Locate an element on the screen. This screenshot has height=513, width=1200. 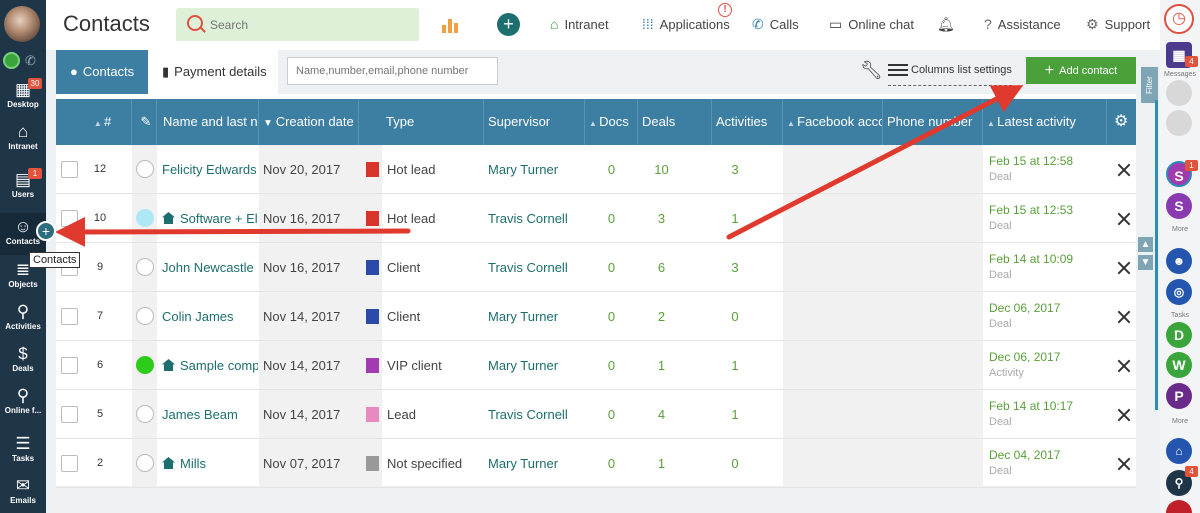
nav-assistance: ? Assistance is located at coordinates (1022, 24).